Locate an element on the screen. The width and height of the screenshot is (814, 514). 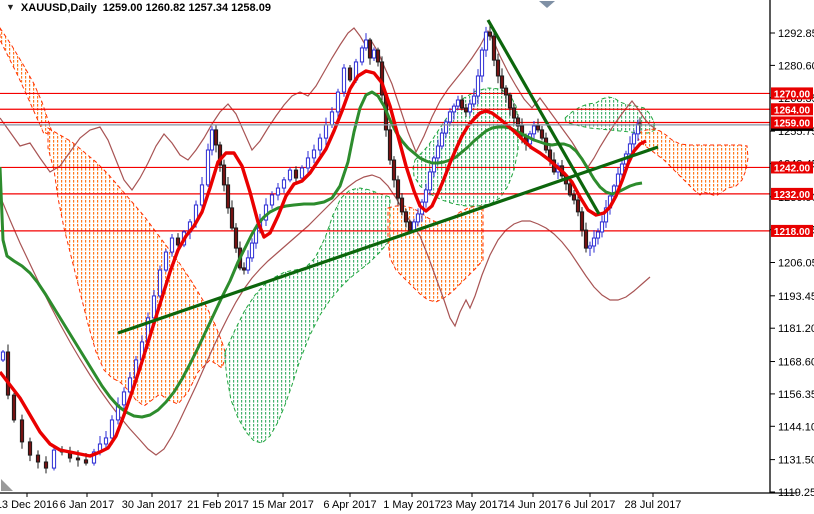
price-tick-label: 1280.60 is located at coordinates (796, 66).